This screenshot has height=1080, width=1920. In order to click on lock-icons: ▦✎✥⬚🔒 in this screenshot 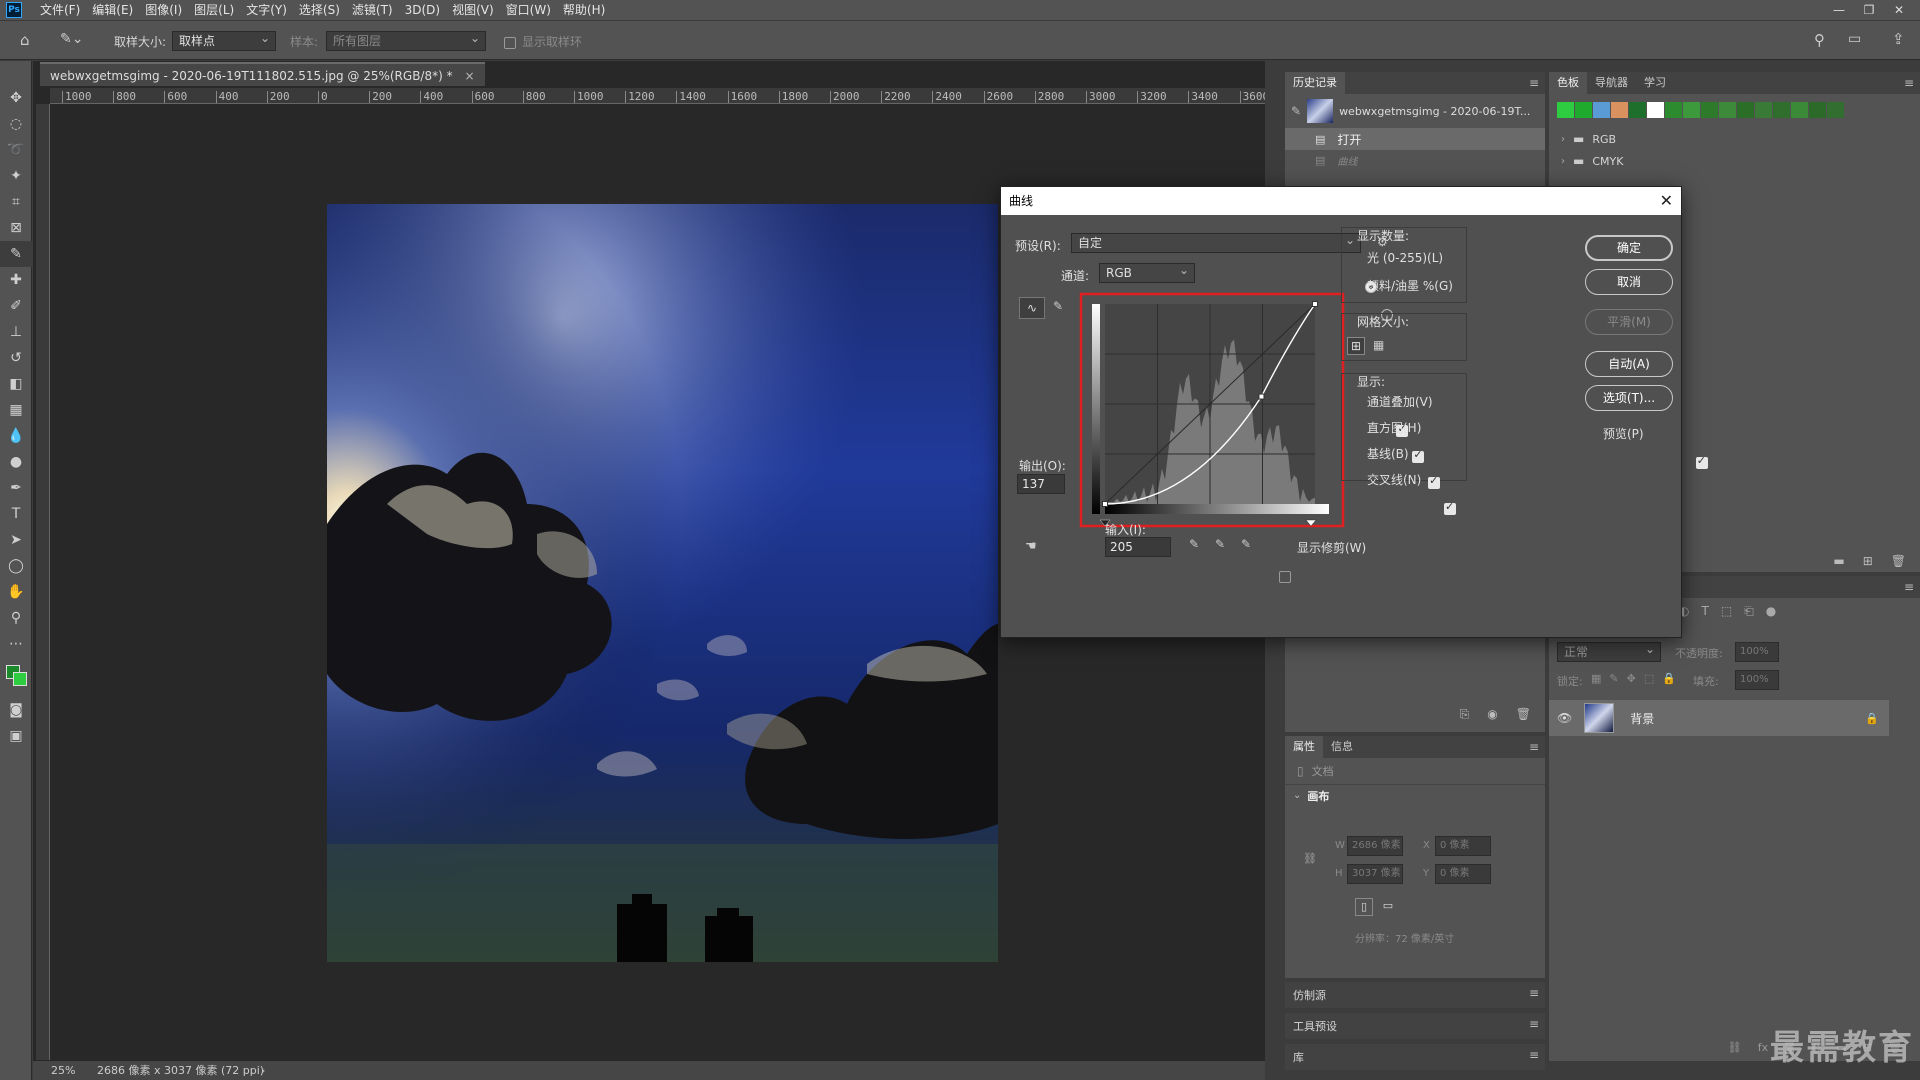, I will do `click(1637, 678)`.